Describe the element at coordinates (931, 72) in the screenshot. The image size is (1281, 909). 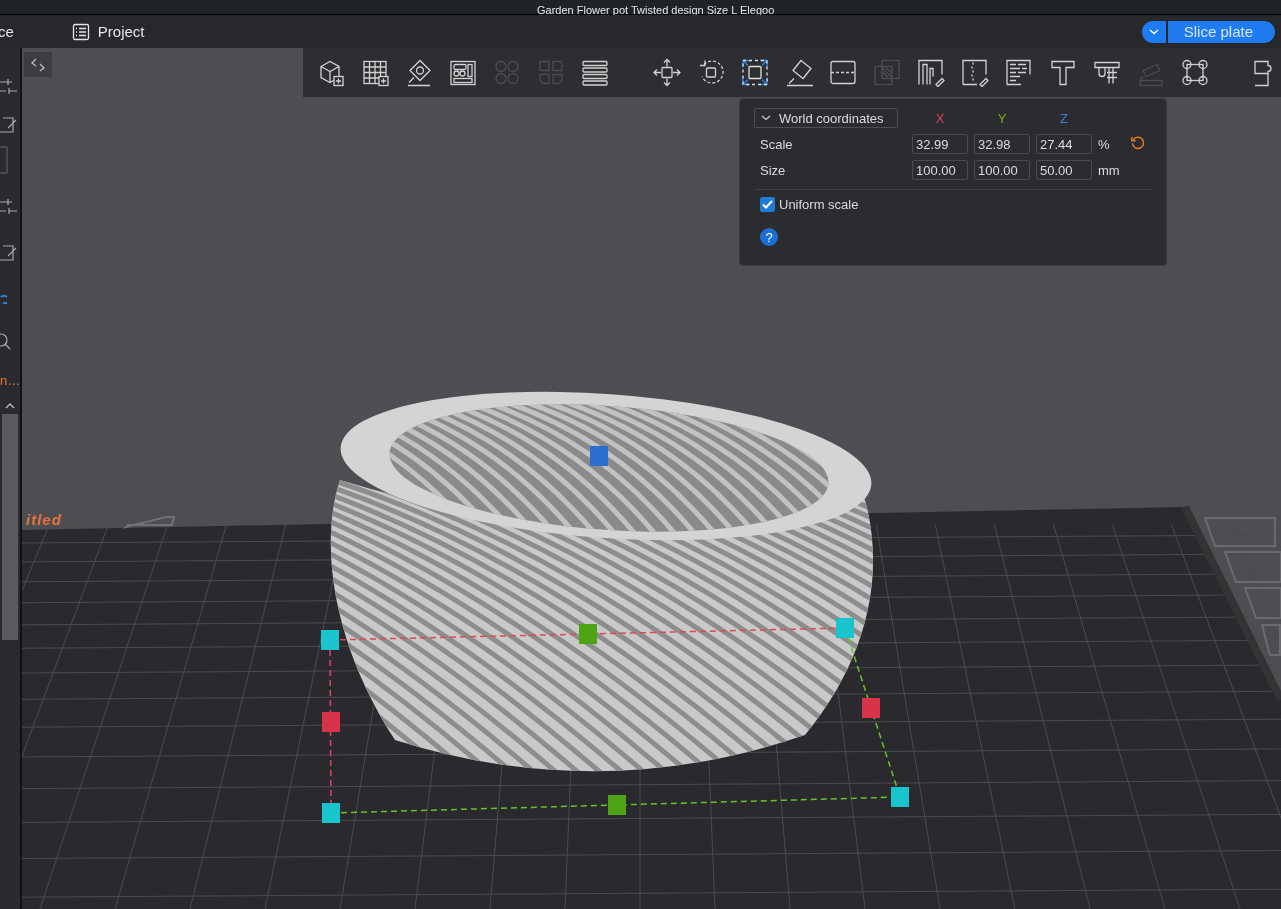
I see `support-paint-icon` at that location.